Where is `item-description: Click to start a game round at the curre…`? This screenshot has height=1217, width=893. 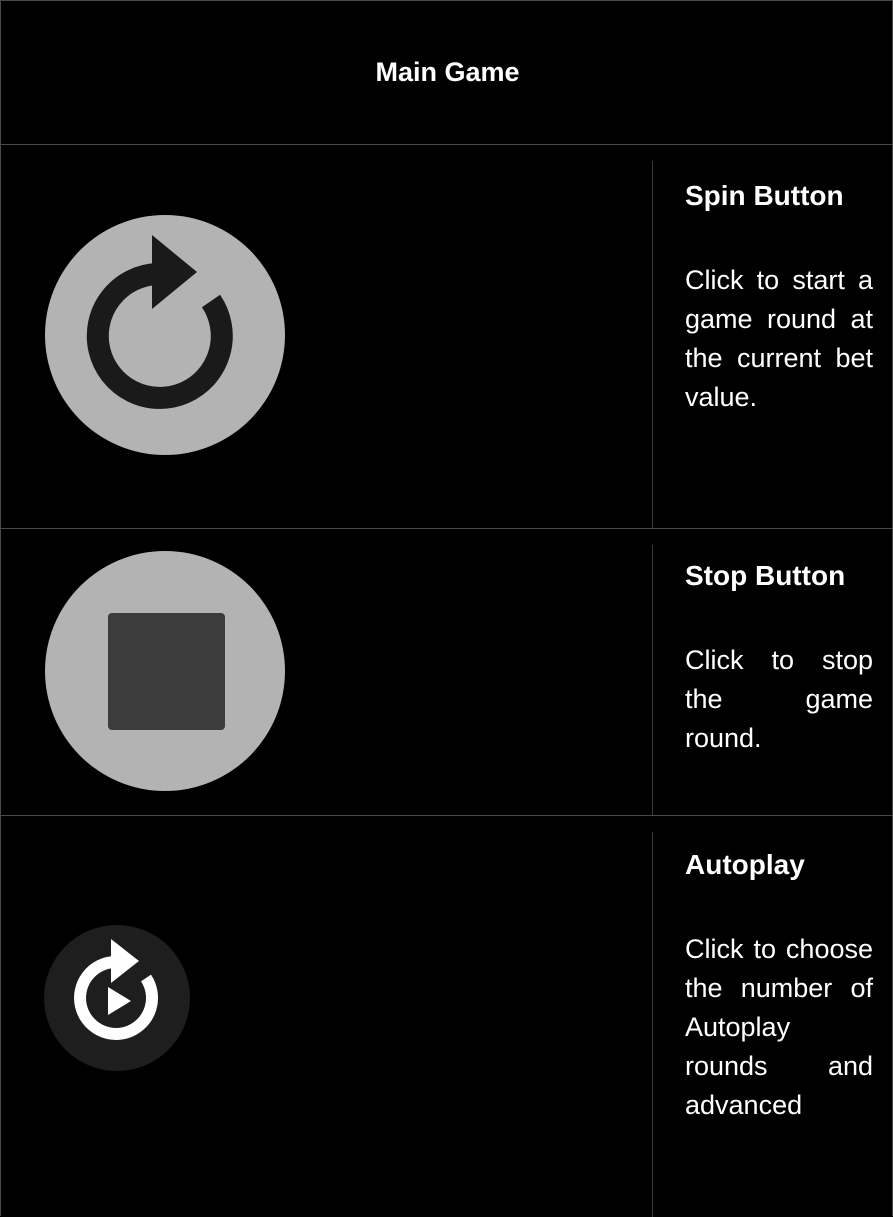
item-description: Click to start a game round at the curre… is located at coordinates (779, 338).